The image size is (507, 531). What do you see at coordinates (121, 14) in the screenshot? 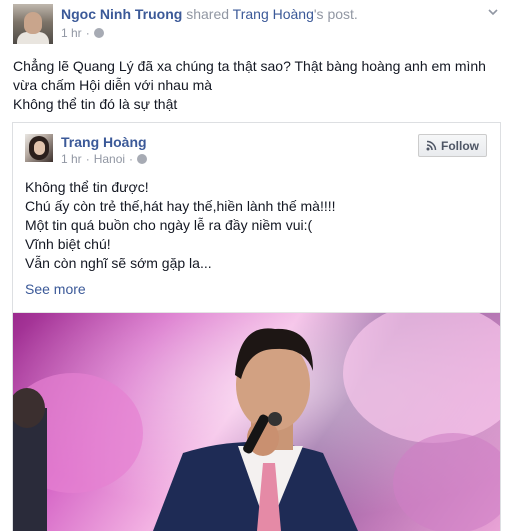
I see `author-name-link: Ngoc Ninh Truong` at bounding box center [121, 14].